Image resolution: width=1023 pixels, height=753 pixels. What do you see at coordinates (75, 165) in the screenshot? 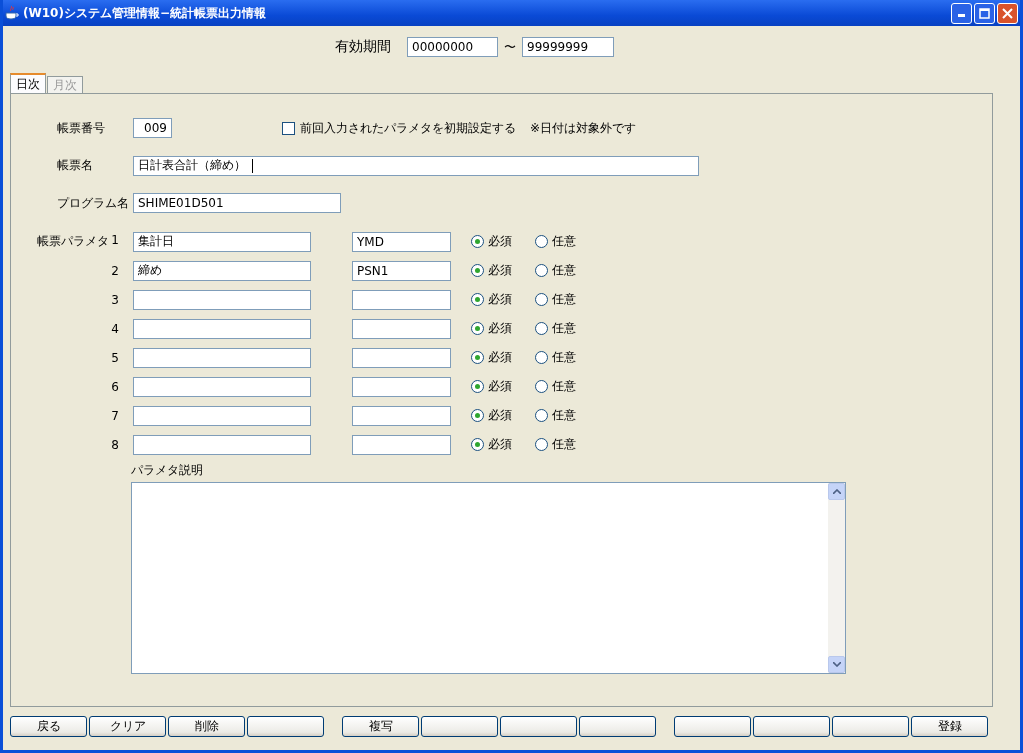
I see `field-label: 帳票名` at bounding box center [75, 165].